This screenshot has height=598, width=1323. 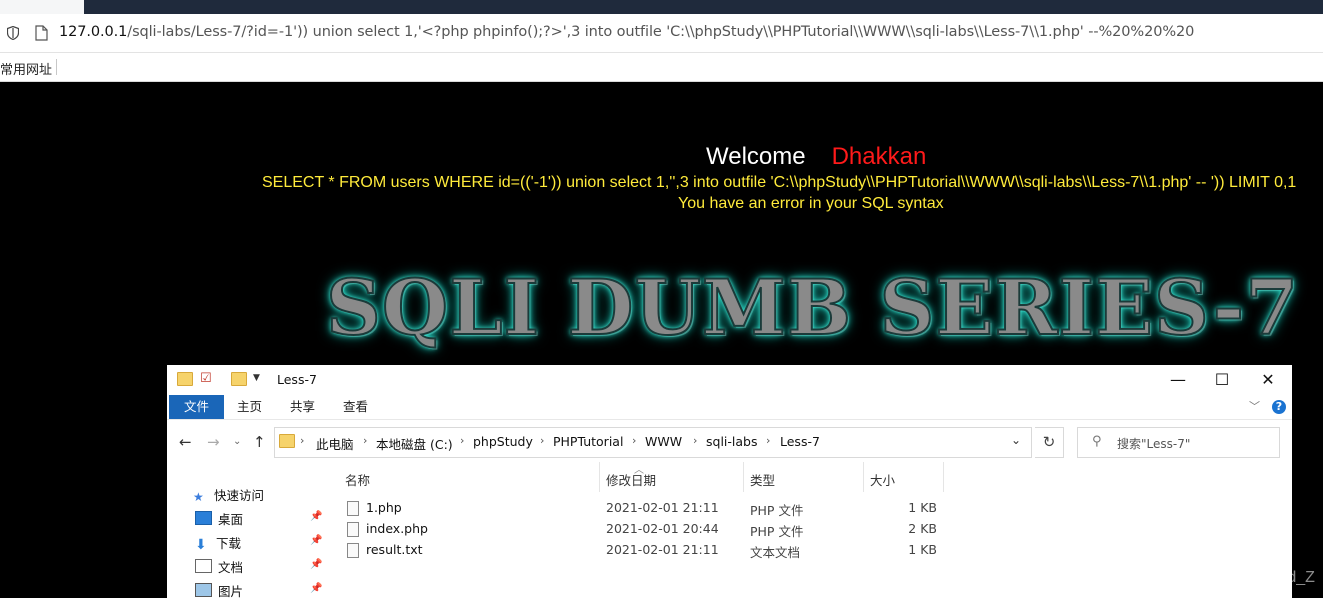 What do you see at coordinates (1222, 380) in the screenshot?
I see `maximize-button: ☐` at bounding box center [1222, 380].